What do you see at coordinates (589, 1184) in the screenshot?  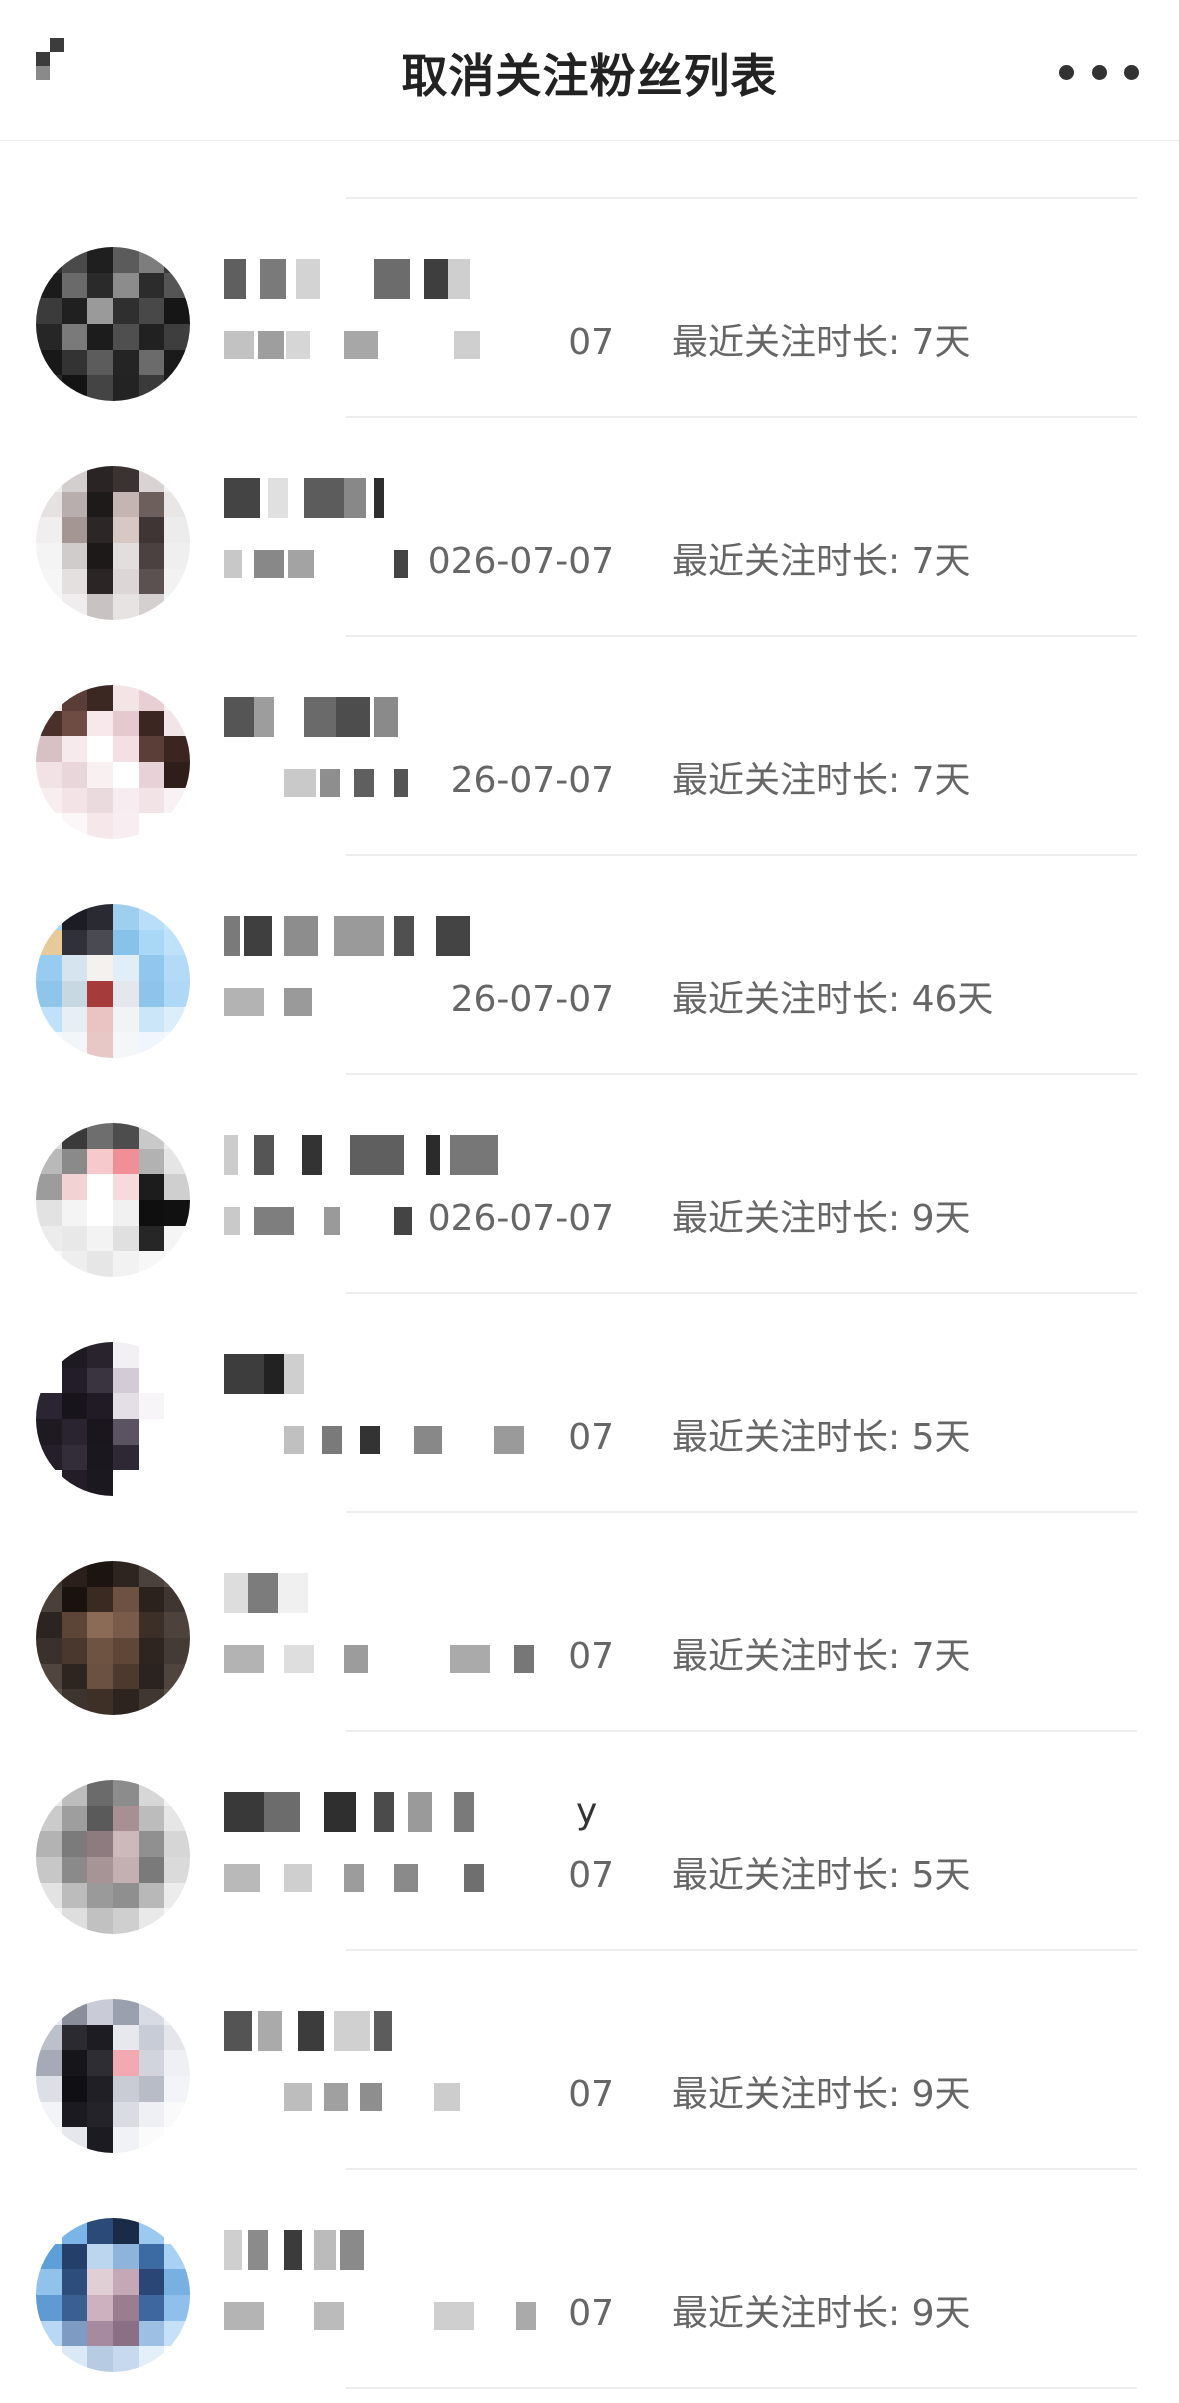 I see `fan-list-item: 026-07-07 最近关注时长: 9天` at bounding box center [589, 1184].